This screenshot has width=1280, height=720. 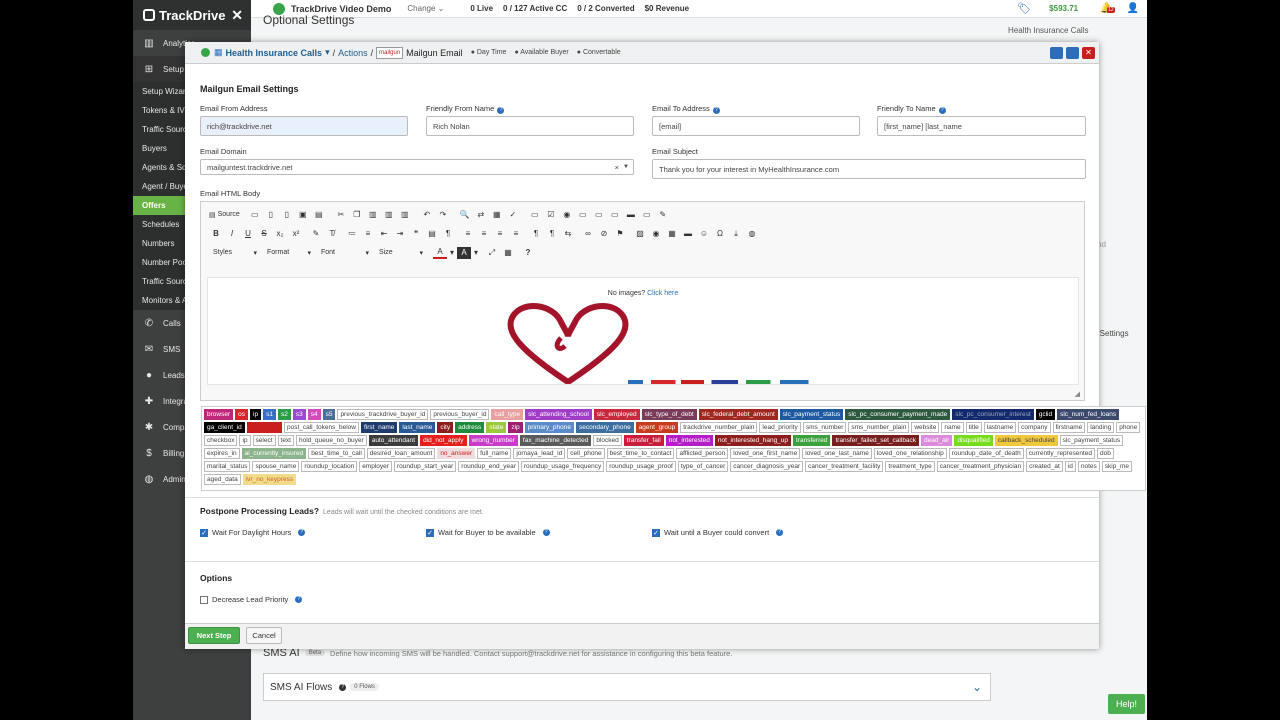 I want to click on outdent-icon: ⇤, so click(x=384, y=234).